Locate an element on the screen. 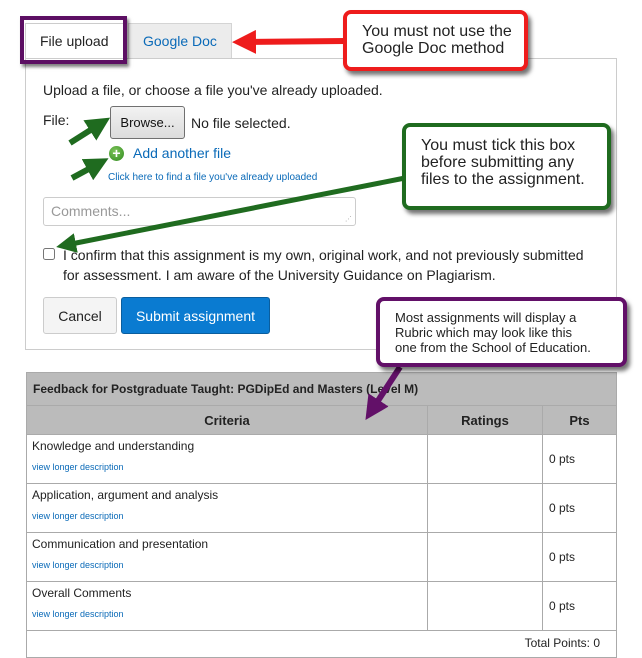 The height and width of the screenshot is (658, 642). callout-text-line: You must not use the is located at coordinates (437, 31).